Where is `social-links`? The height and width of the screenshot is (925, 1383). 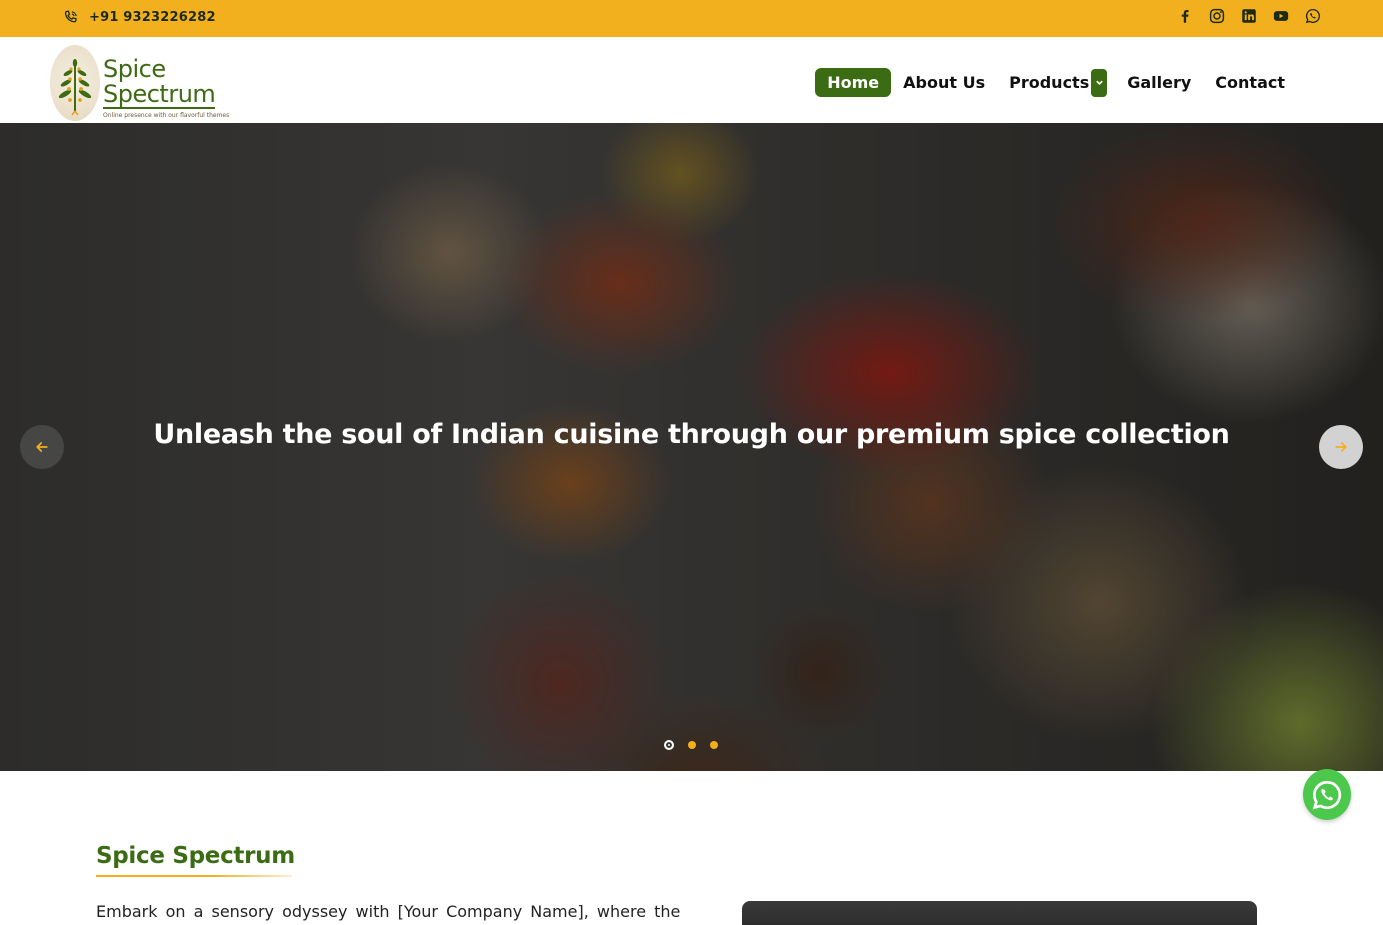 social-links is located at coordinates (1249, 16).